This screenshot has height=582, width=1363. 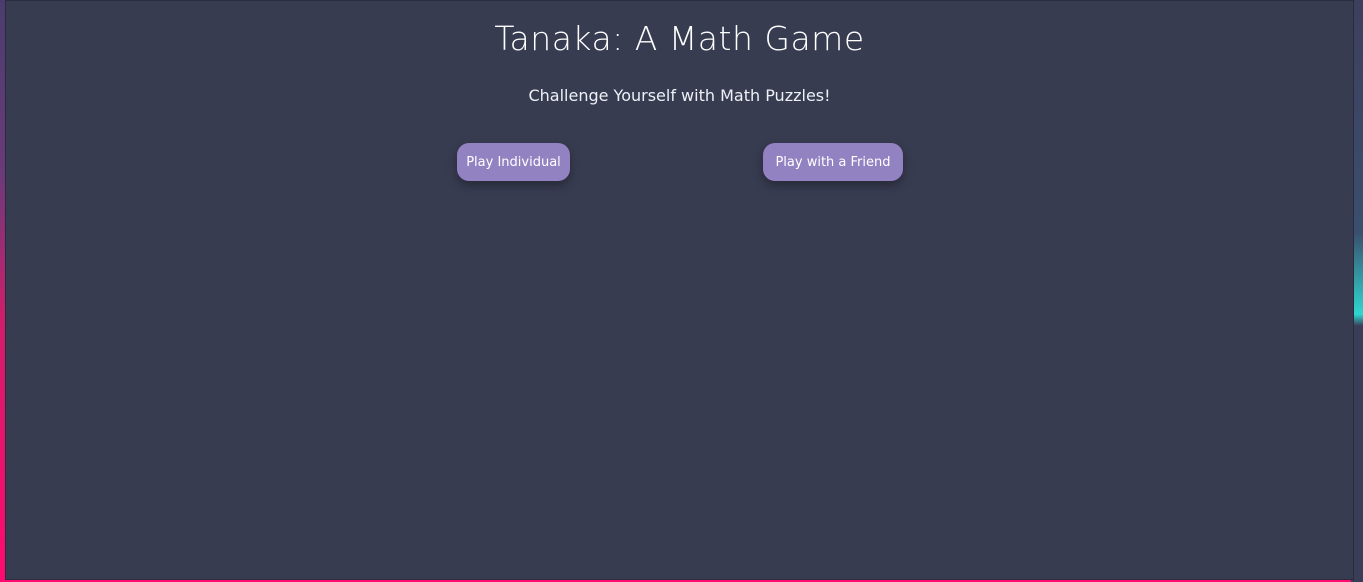 I want to click on play-individual-button: Play Individual, so click(x=513, y=162).